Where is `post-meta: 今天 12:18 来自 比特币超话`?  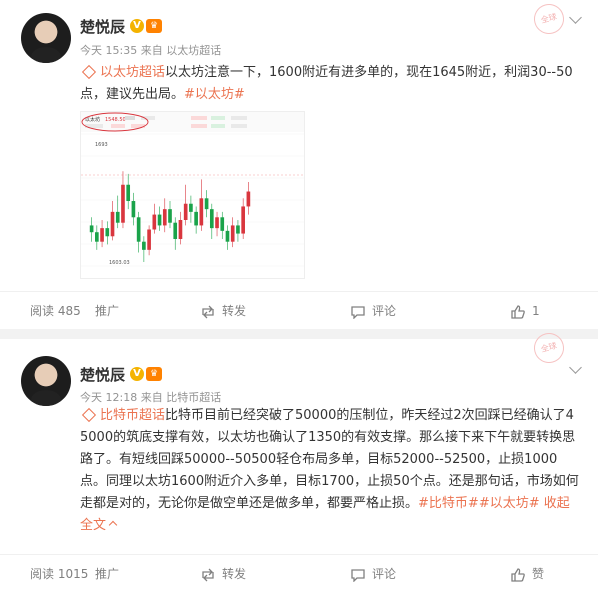 post-meta: 今天 12:18 来自 比特币超话 is located at coordinates (151, 397).